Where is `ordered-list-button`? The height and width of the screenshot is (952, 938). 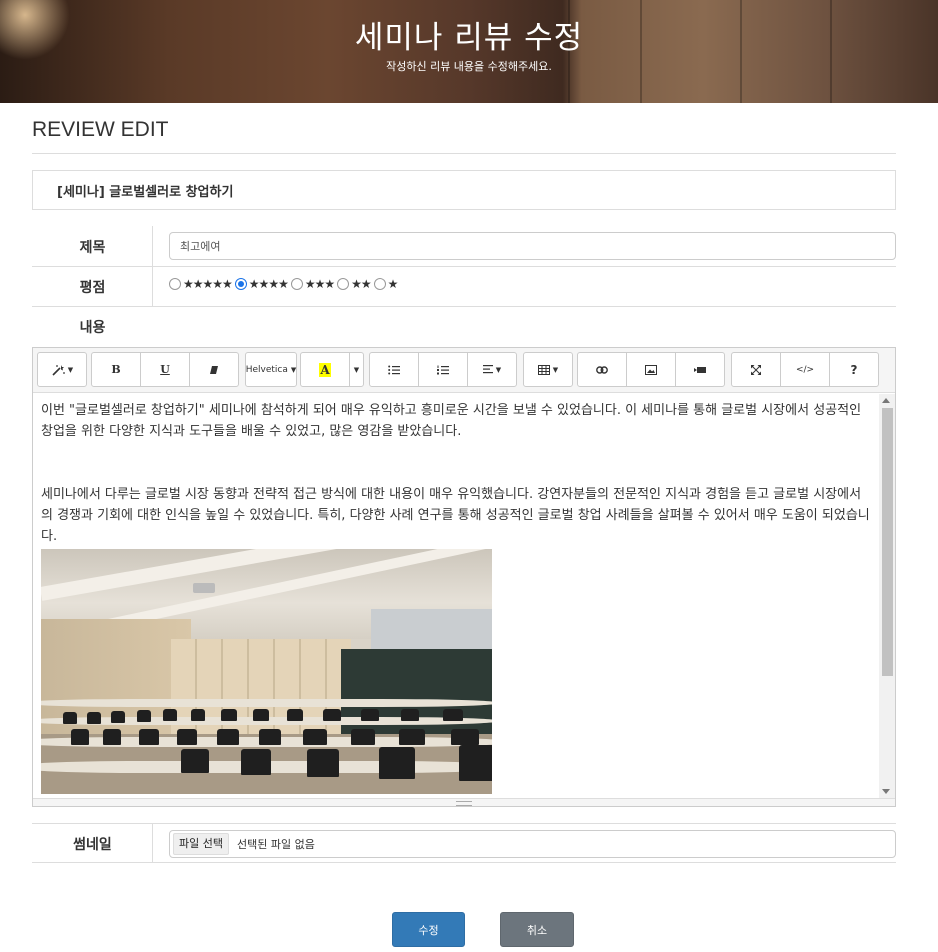 ordered-list-button is located at coordinates (443, 369).